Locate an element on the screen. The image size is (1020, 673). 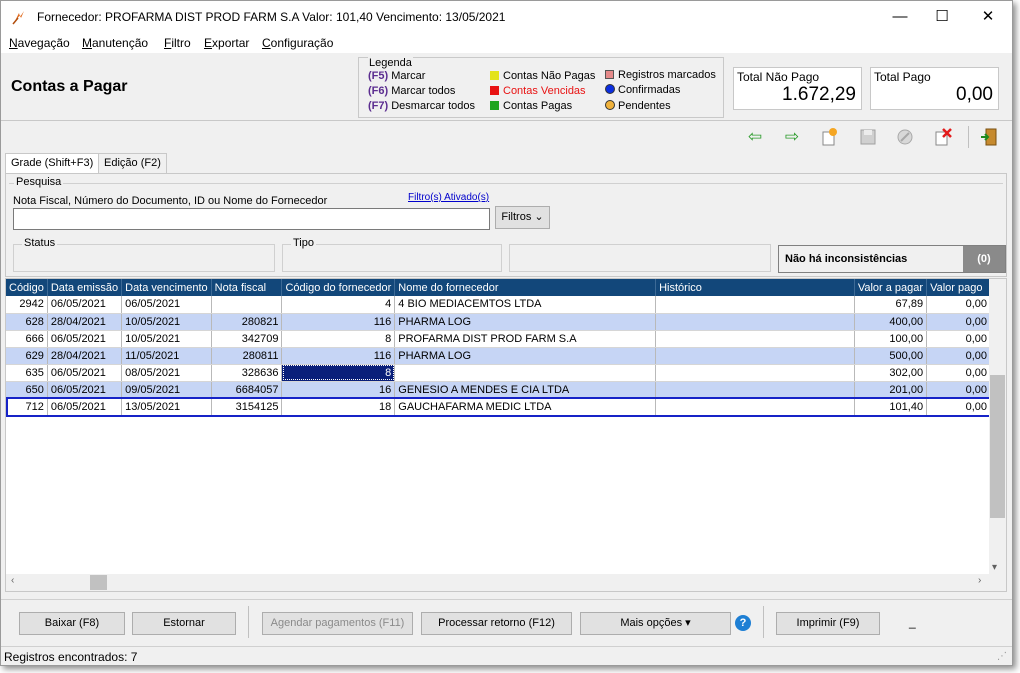
col-codigo-fornecedor: Código do fornecedor is located at coordinates (338, 287).